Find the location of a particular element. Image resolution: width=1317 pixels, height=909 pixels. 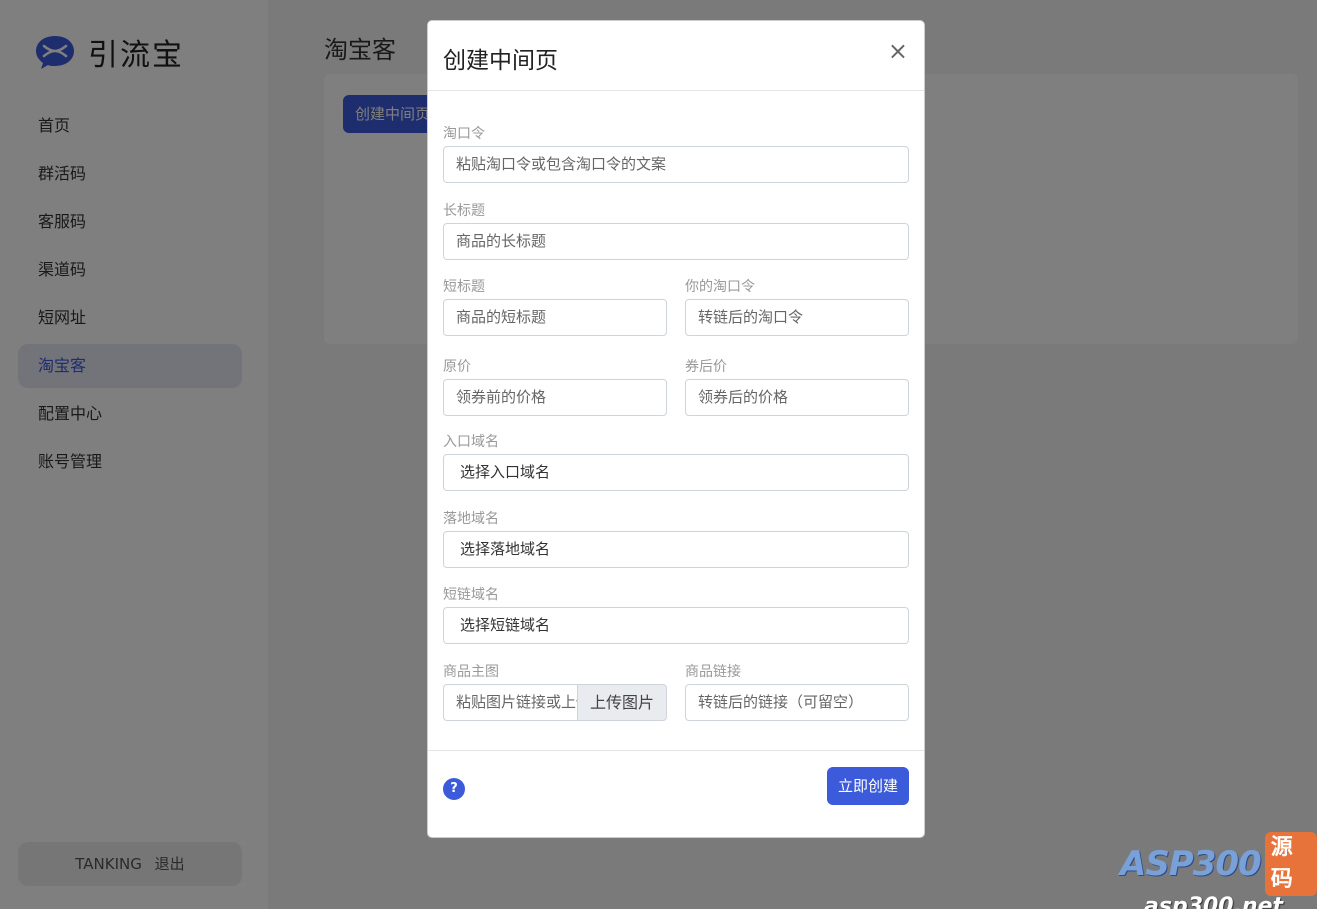

short-domain-label: 短链域名 is located at coordinates (471, 595).